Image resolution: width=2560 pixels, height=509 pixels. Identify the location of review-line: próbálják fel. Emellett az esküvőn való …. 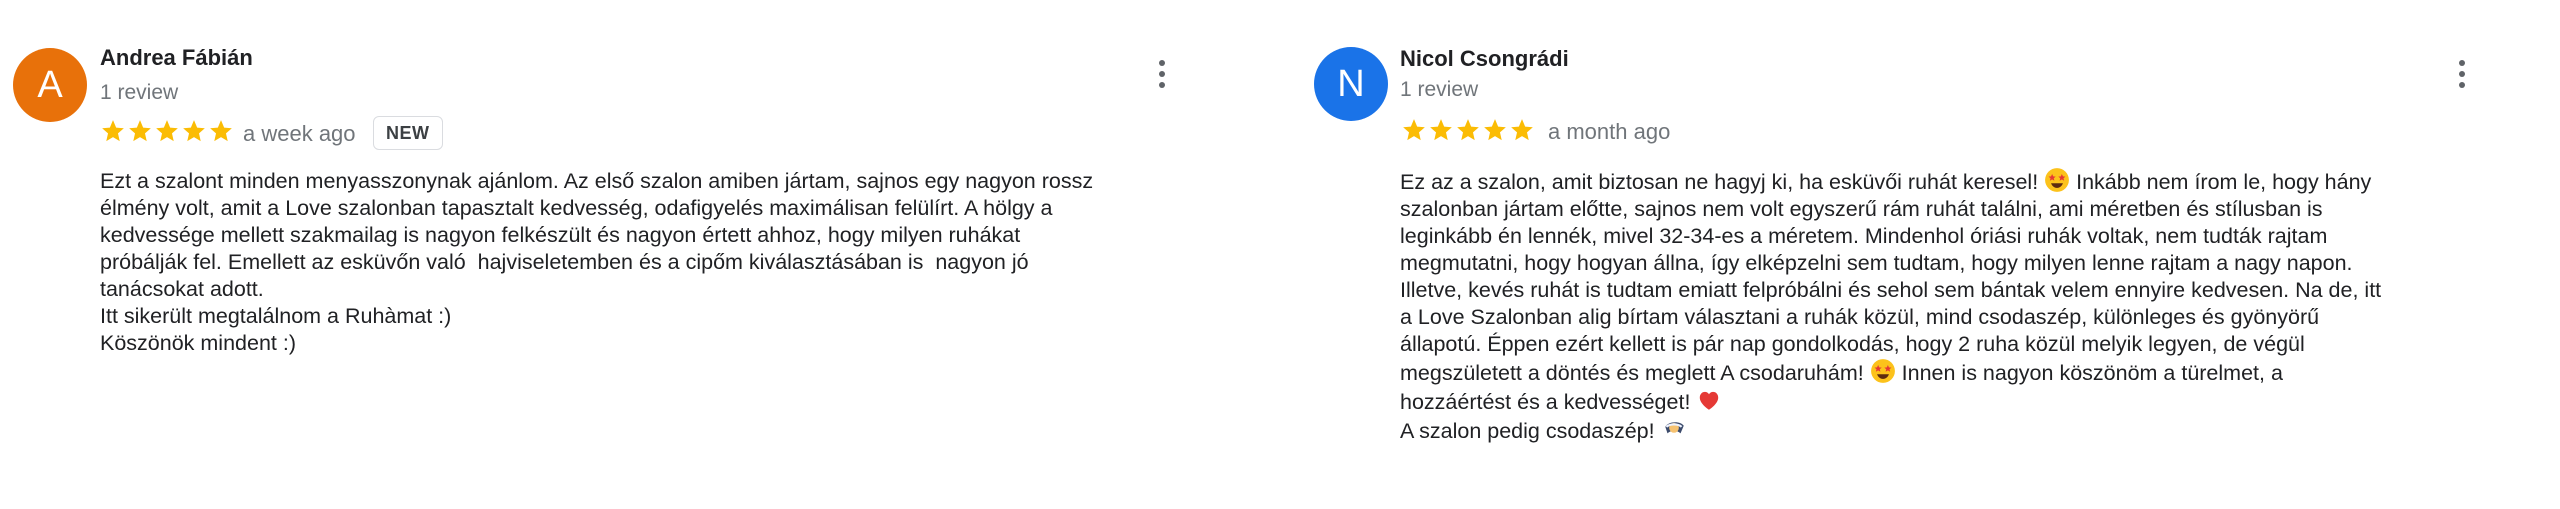
(564, 262).